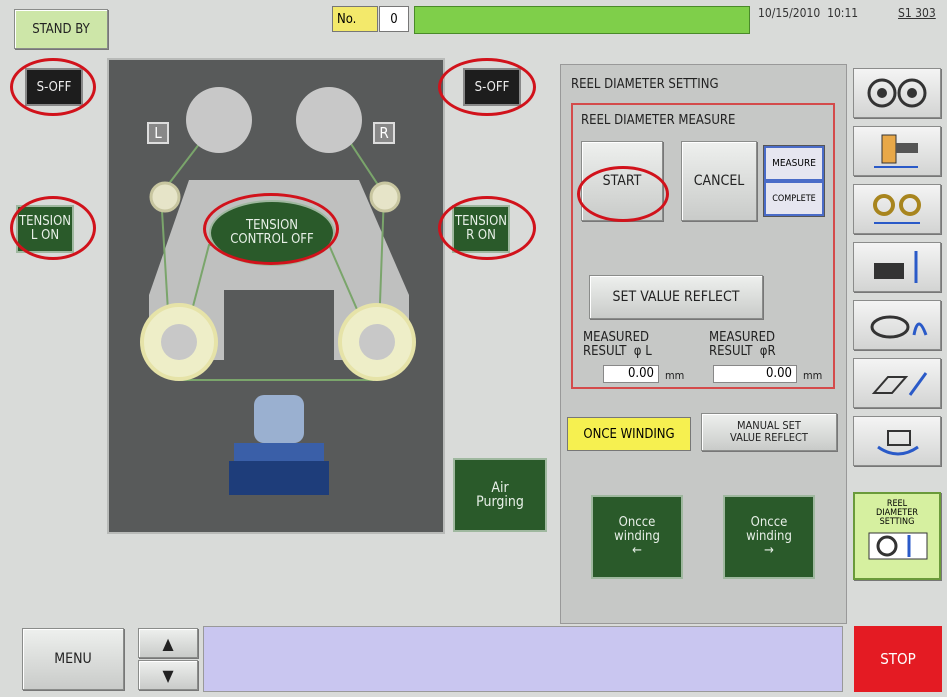 The width and height of the screenshot is (947, 697). Describe the element at coordinates (742, 344) in the screenshot. I see `result-right-label: MEASURED RESULT φR` at that location.